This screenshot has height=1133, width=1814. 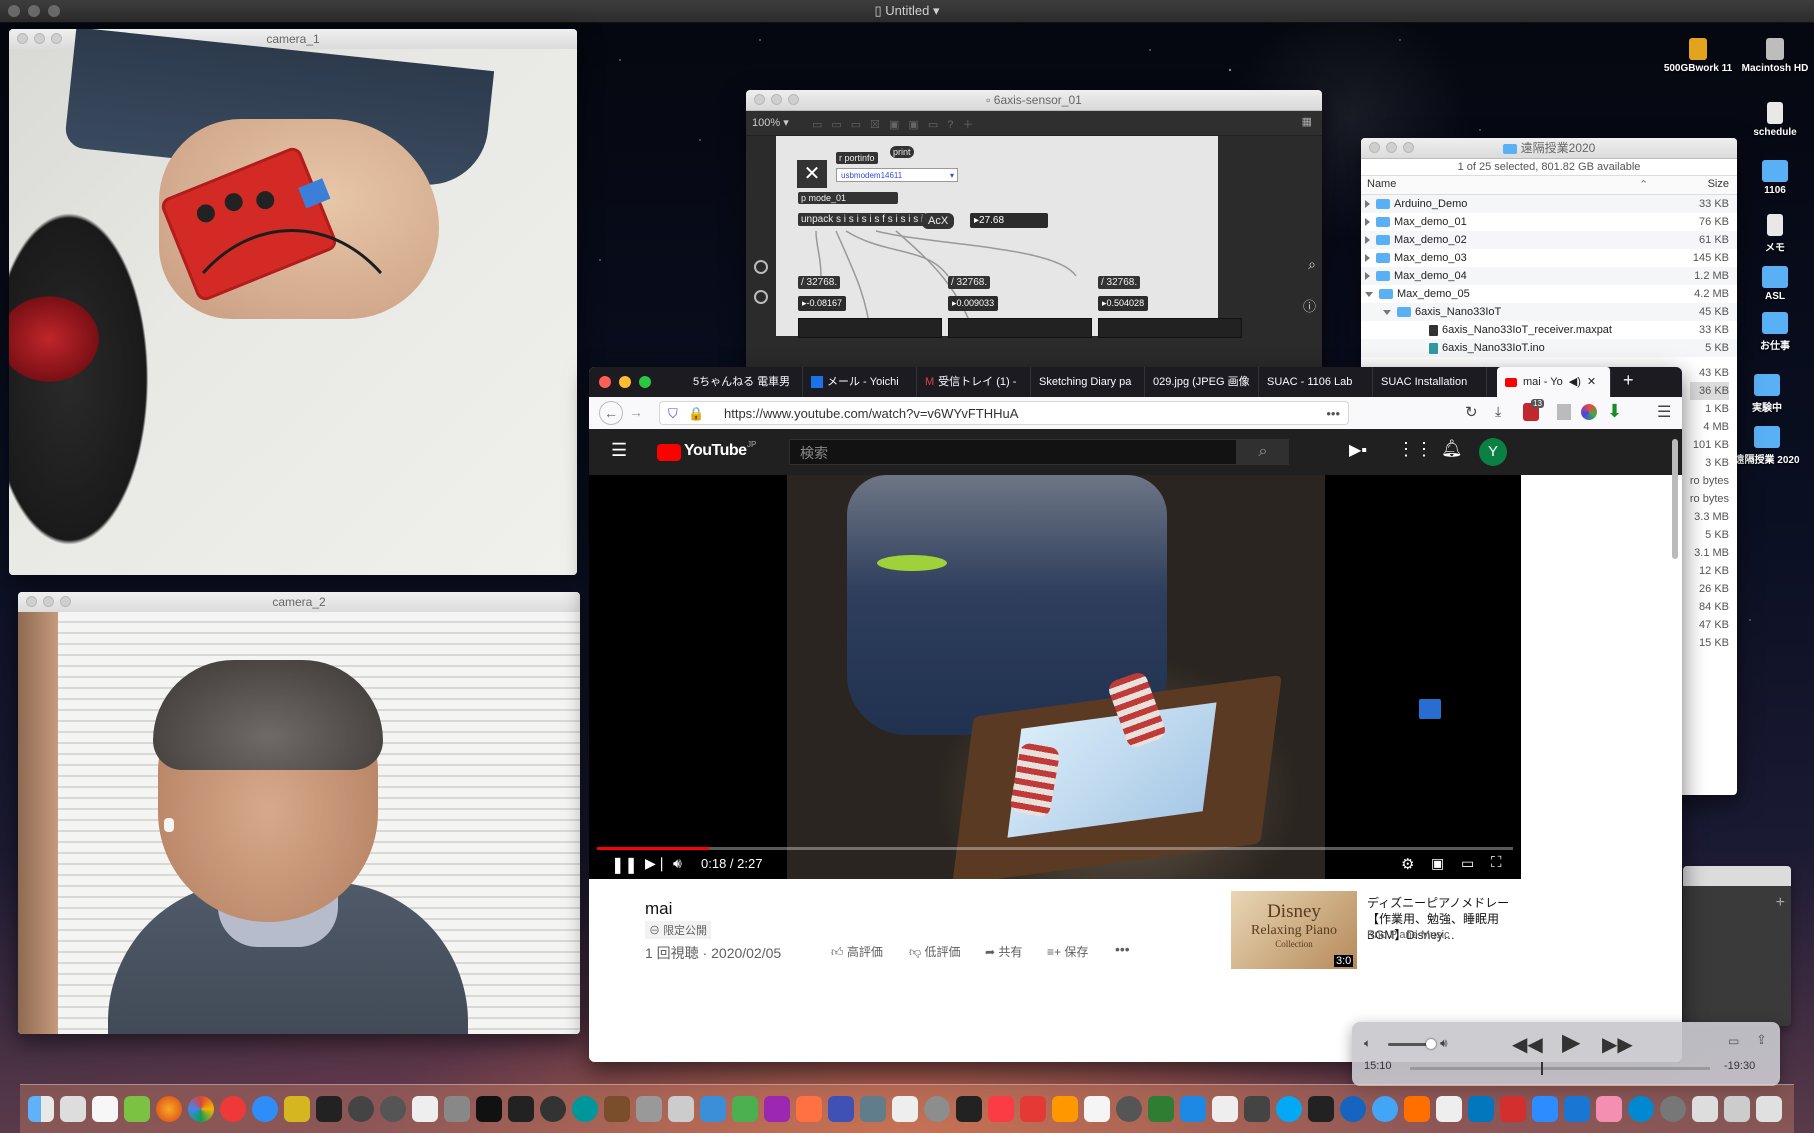 What do you see at coordinates (56, 38) in the screenshot?
I see `zoom-button` at bounding box center [56, 38].